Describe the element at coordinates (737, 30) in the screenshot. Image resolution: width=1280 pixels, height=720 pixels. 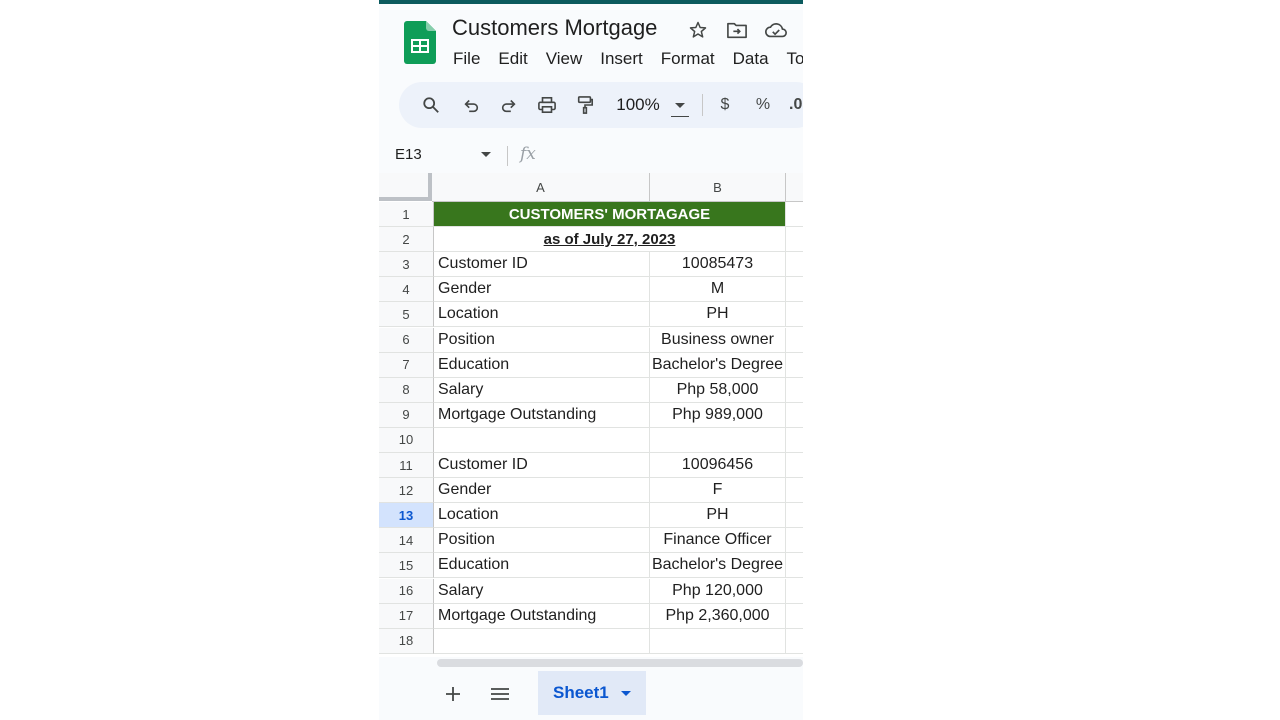
I see `move-folder-icon` at that location.